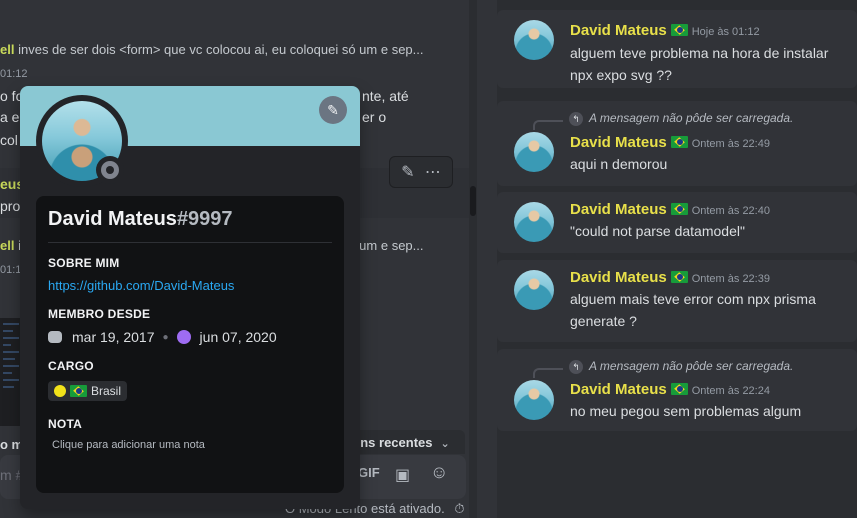 The height and width of the screenshot is (518, 857). Describe the element at coordinates (65, 424) in the screenshot. I see `note-heading: NOTA` at that location.